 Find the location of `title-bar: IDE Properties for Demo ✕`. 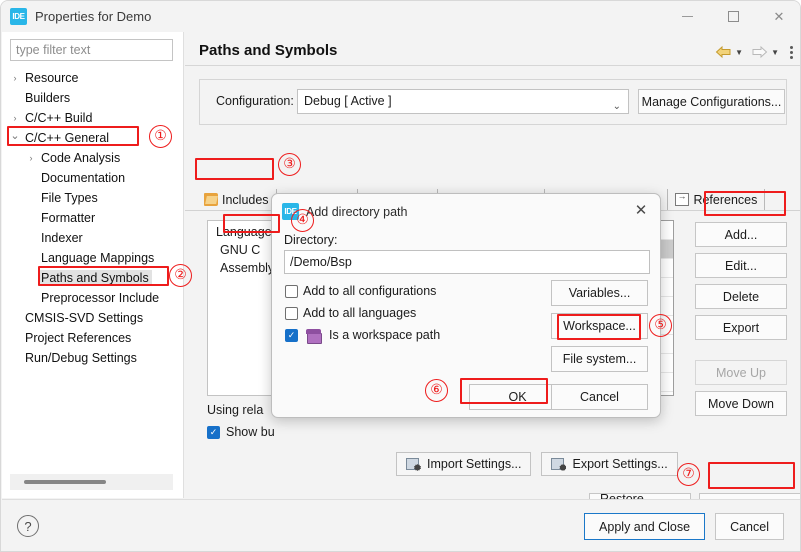

title-bar: IDE Properties for Demo ✕ is located at coordinates (400, 16).